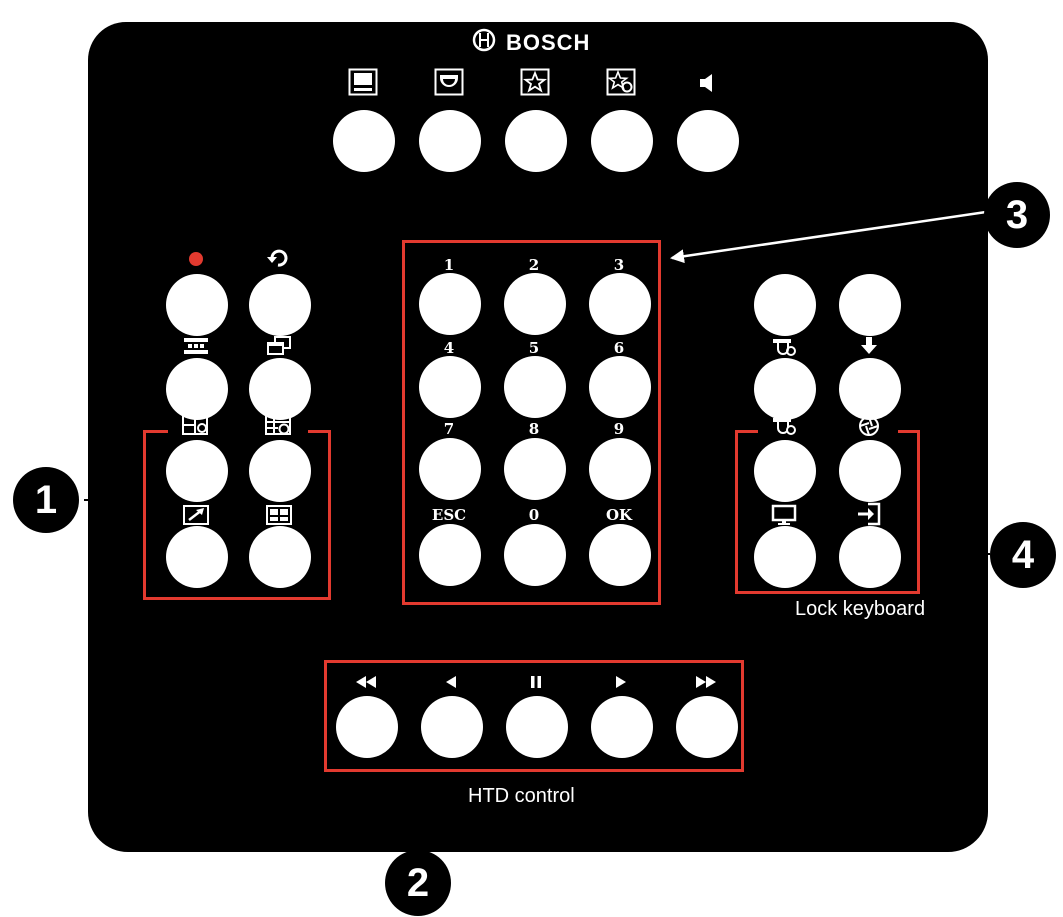 The image size is (1063, 917). I want to click on callout-3-arrow, so click(828, 237).